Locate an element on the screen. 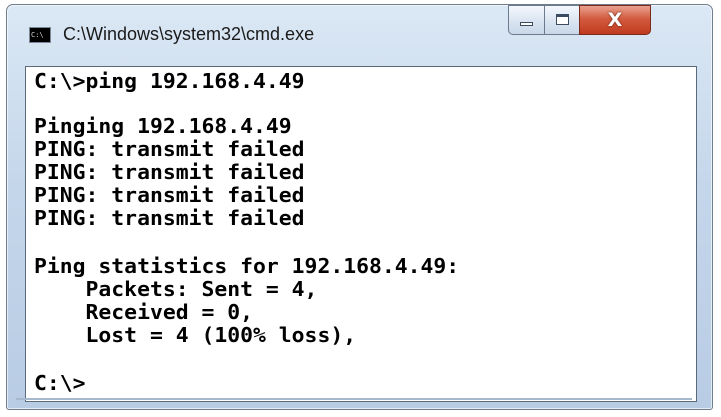  minimize-icon is located at coordinates (526, 24).